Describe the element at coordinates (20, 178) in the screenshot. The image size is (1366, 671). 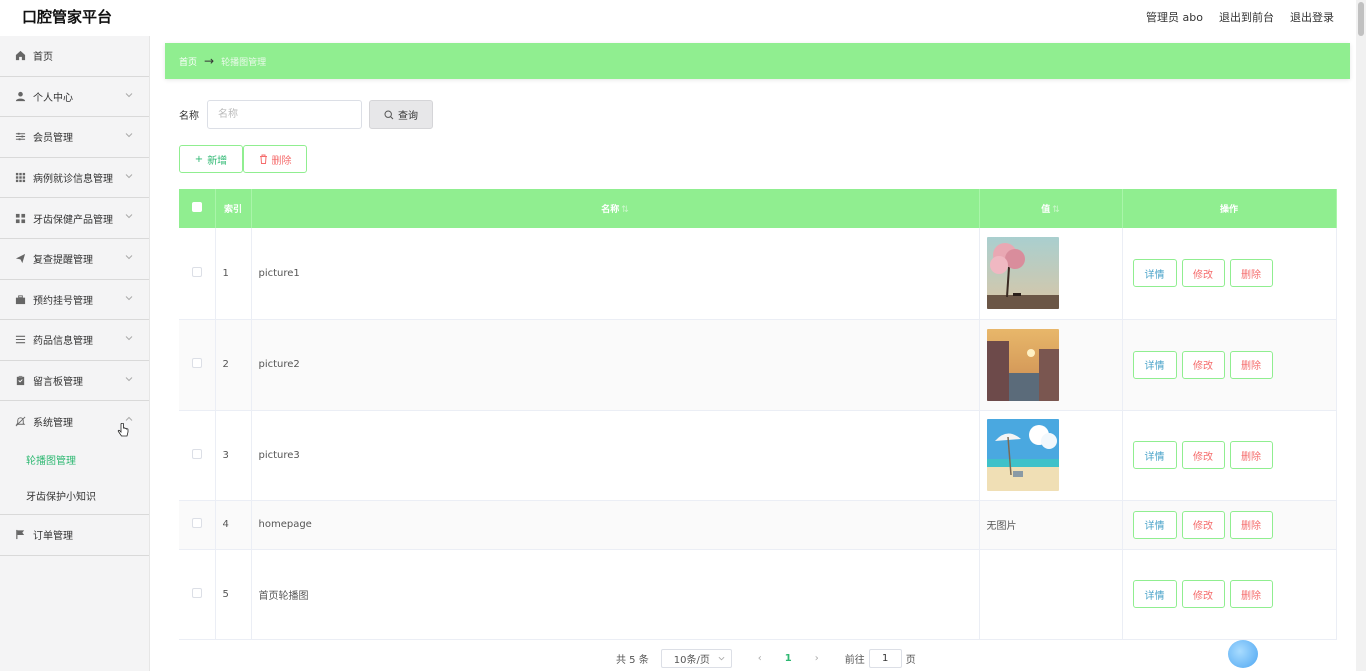
I see `grid-icon` at that location.